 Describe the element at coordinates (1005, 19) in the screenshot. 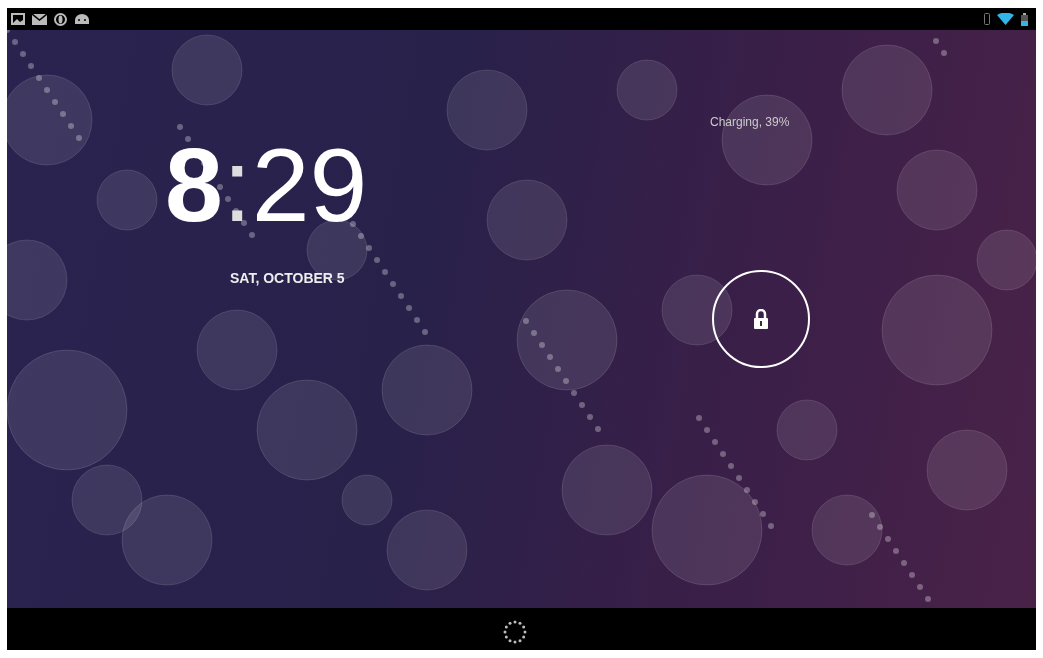

I see `wifi-icon` at that location.